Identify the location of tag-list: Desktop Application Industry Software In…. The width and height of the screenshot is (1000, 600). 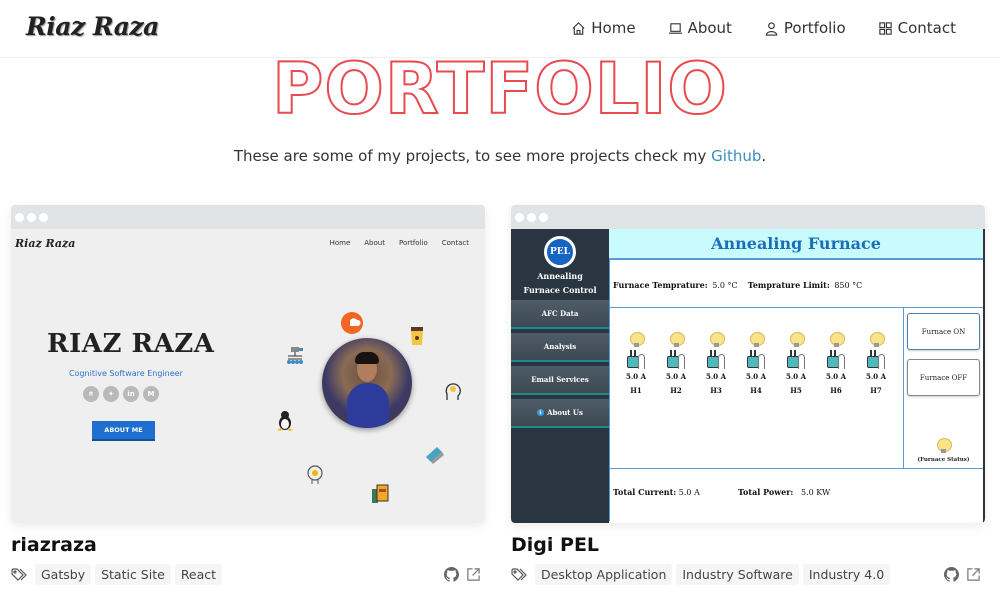
(739, 574).